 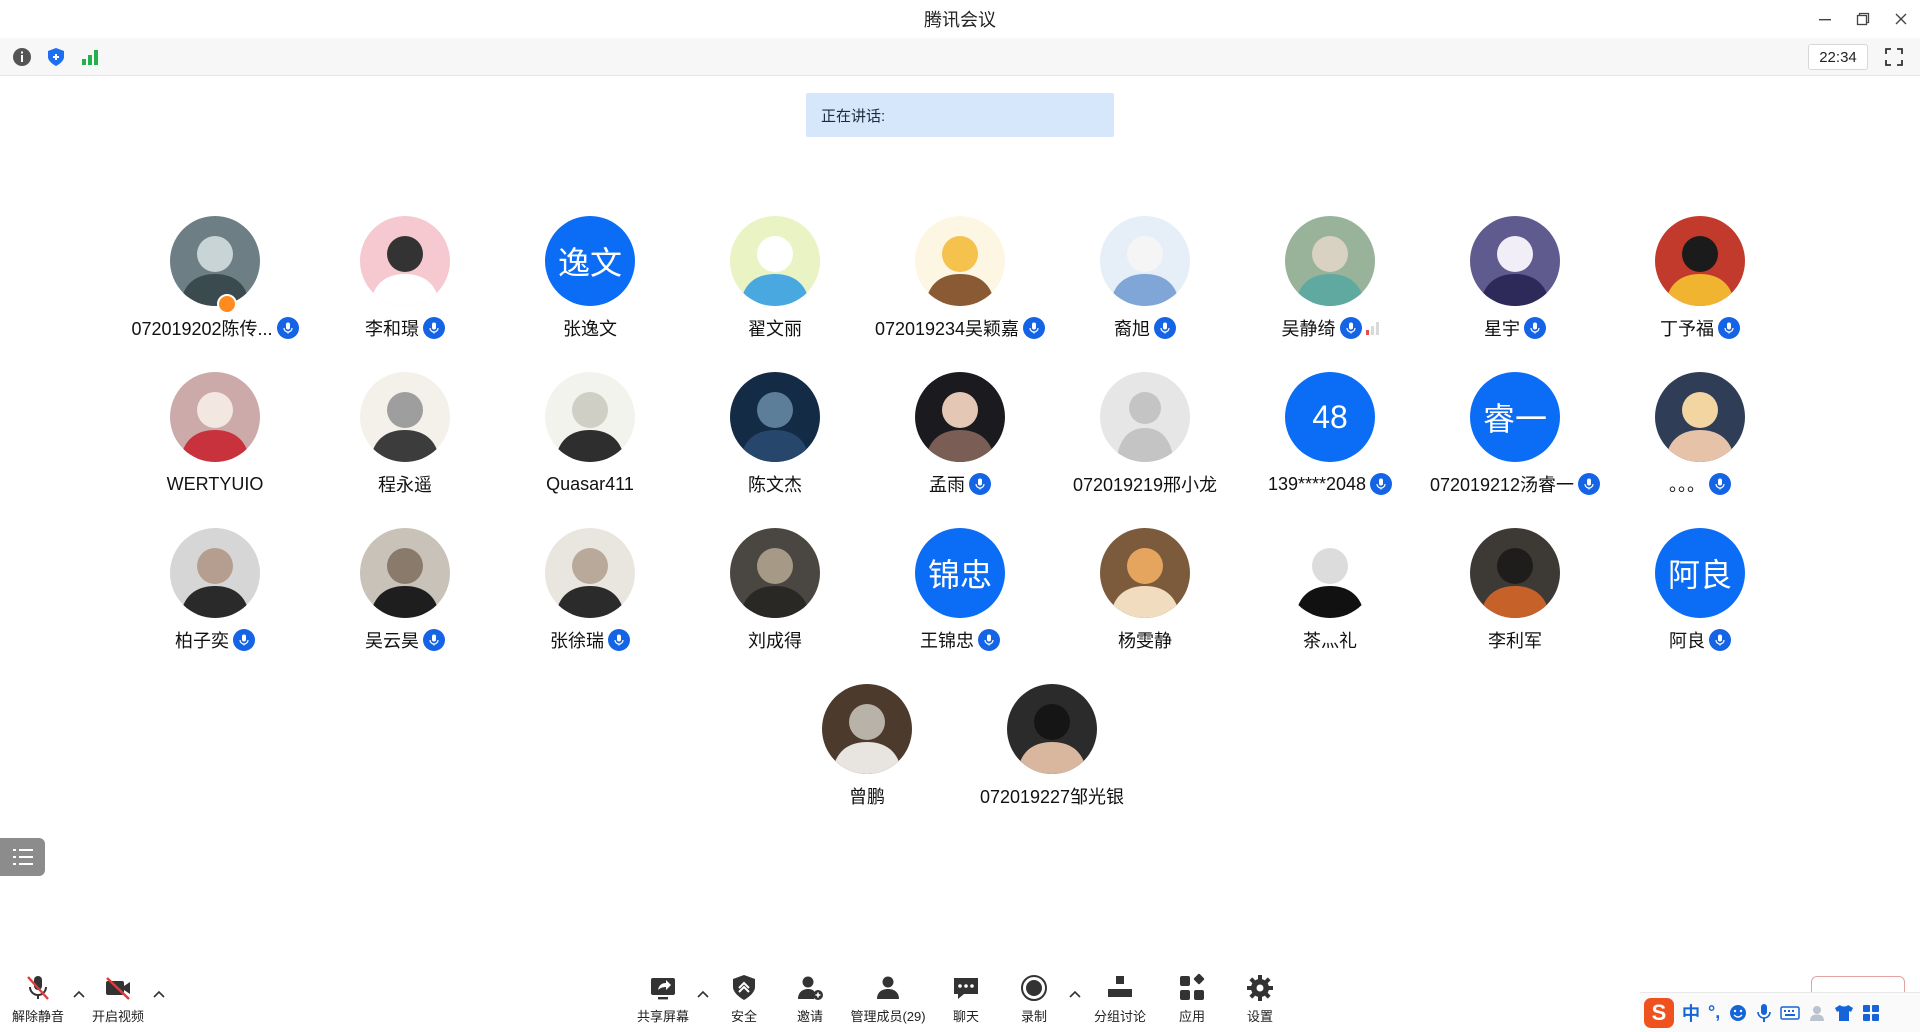 I want to click on unmute-button: 解除静音, so click(x=38, y=1000).